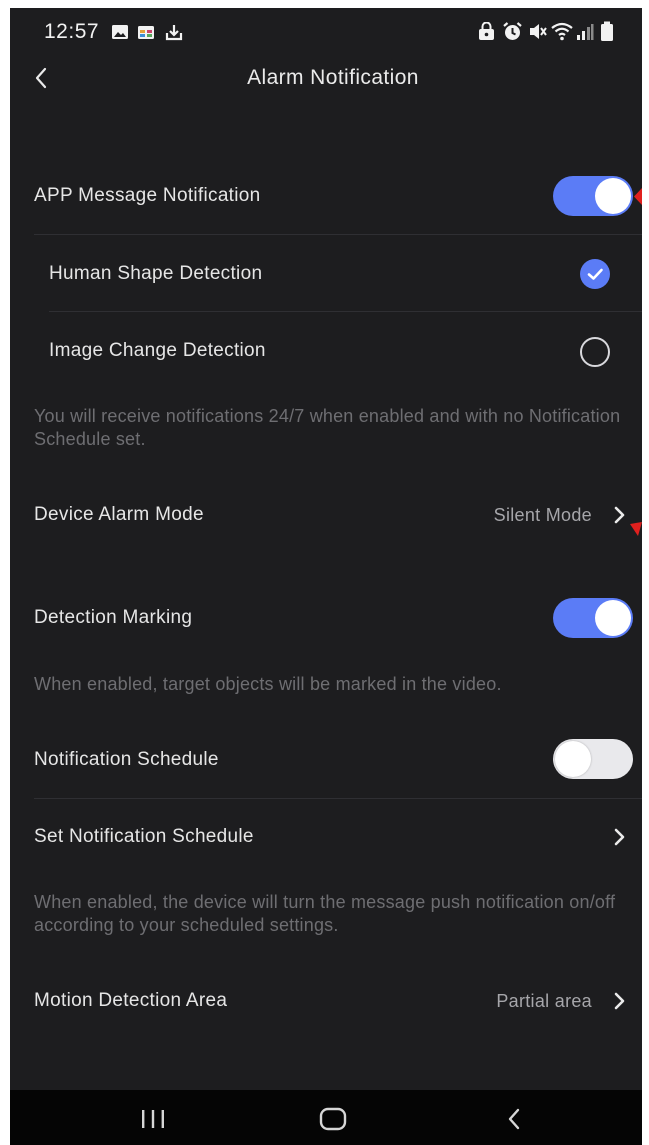  What do you see at coordinates (593, 618) in the screenshot?
I see `detection-marking-toggle` at bounding box center [593, 618].